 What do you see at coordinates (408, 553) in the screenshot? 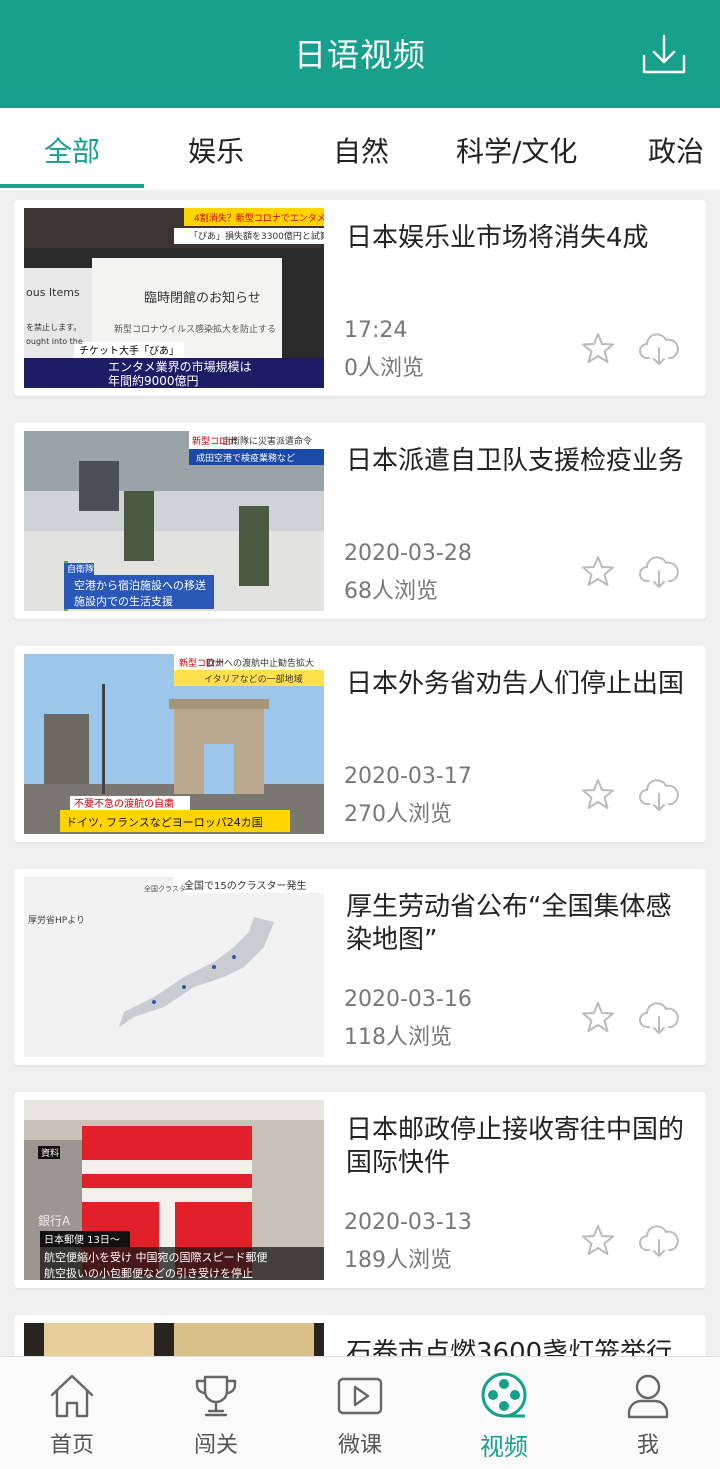
I see `video-date: 2020-03-28` at bounding box center [408, 553].